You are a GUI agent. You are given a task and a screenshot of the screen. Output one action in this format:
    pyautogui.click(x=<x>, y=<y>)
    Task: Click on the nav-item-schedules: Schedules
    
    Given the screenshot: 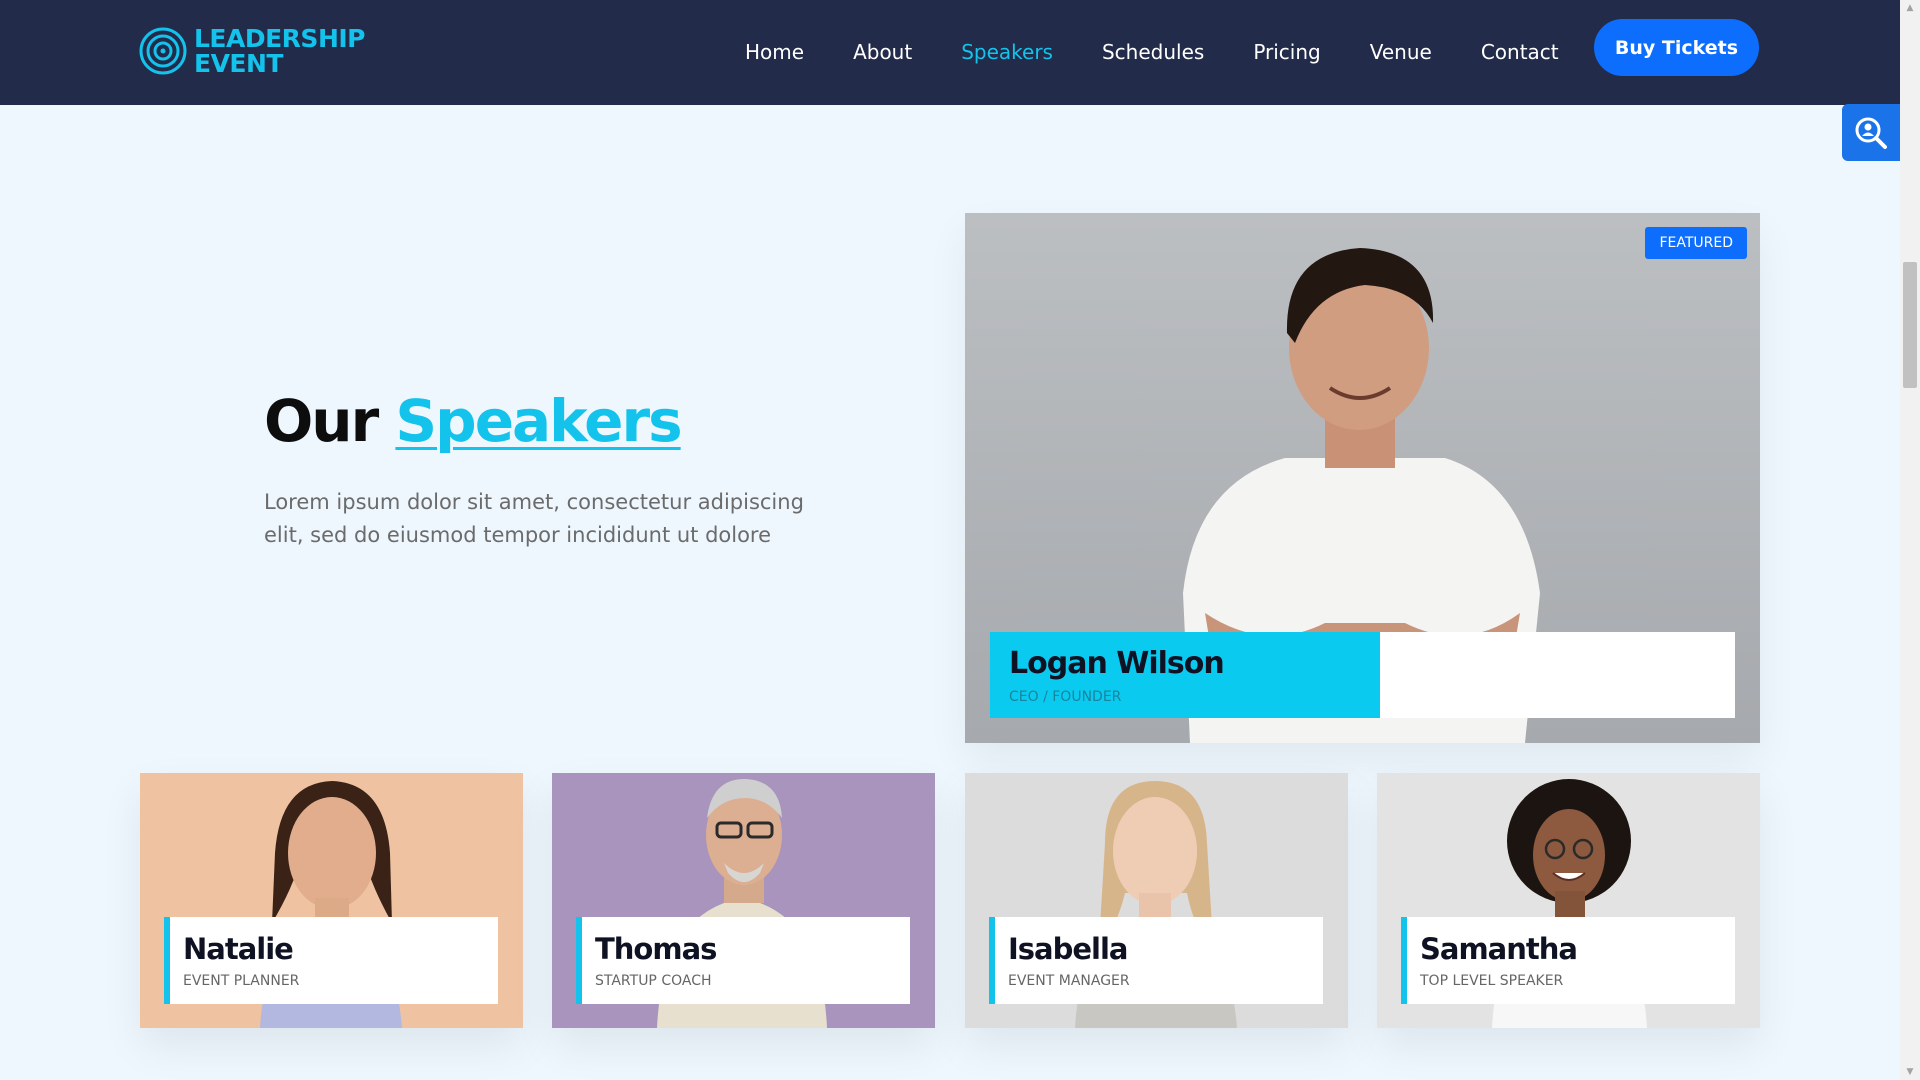 What is the action you would take?
    pyautogui.click(x=1153, y=52)
    